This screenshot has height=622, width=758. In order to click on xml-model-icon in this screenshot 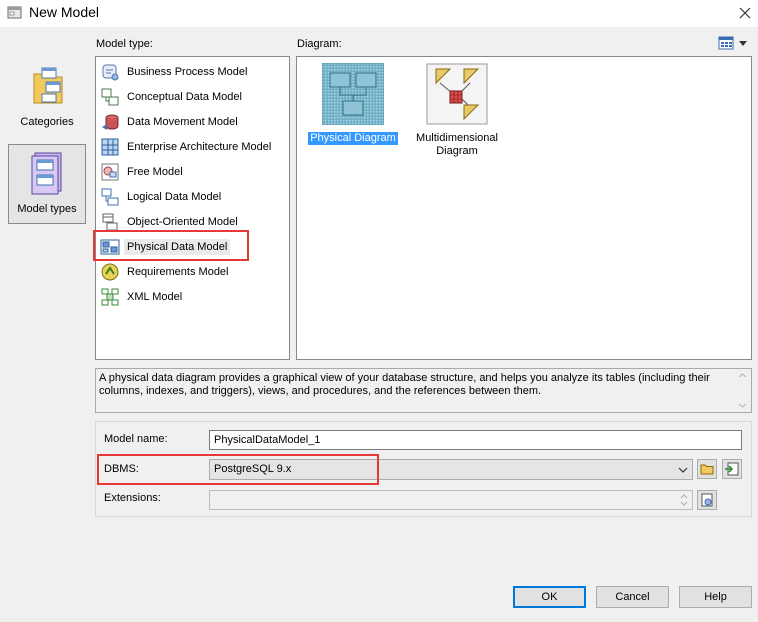, I will do `click(110, 297)`.